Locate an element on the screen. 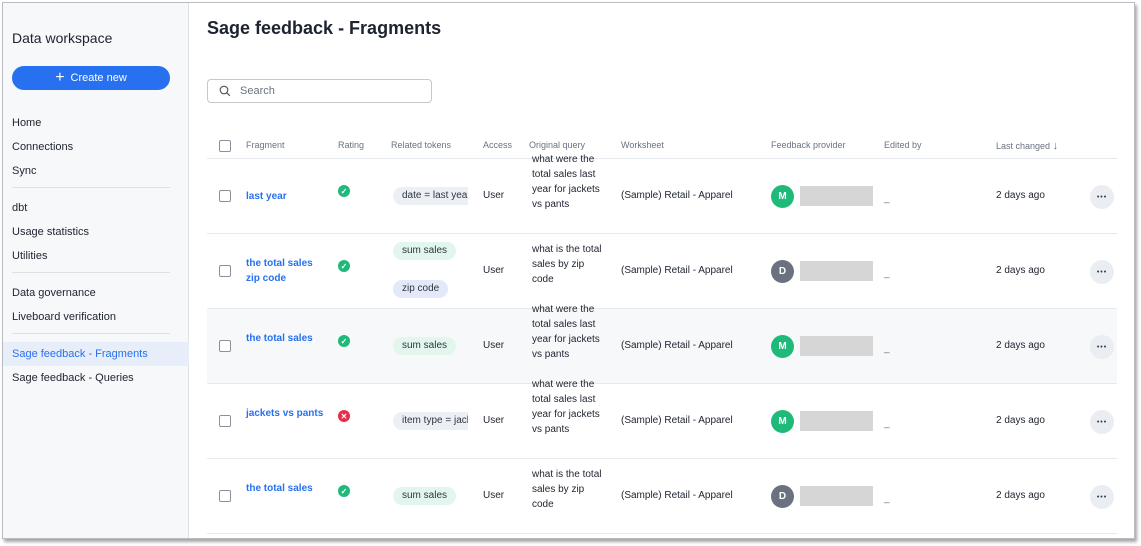  search-input is located at coordinates (325, 91).